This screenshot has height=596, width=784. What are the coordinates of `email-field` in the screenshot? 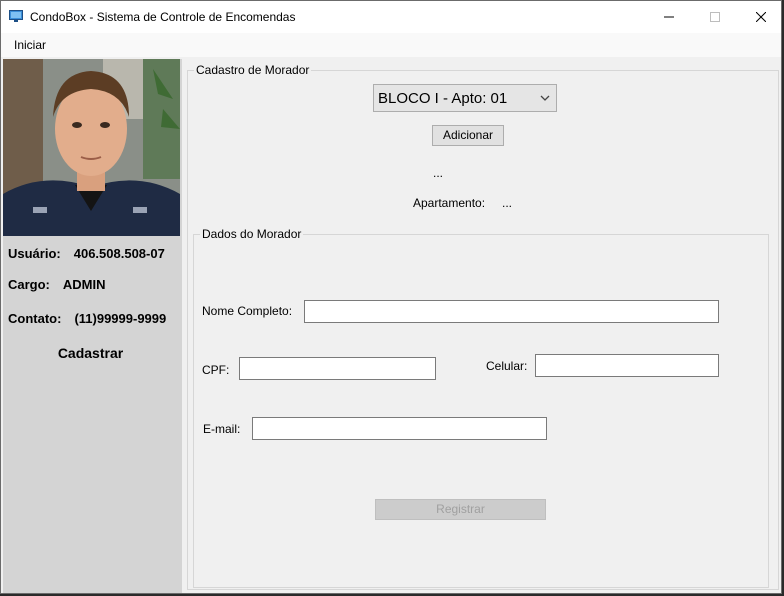 It's located at (399, 428).